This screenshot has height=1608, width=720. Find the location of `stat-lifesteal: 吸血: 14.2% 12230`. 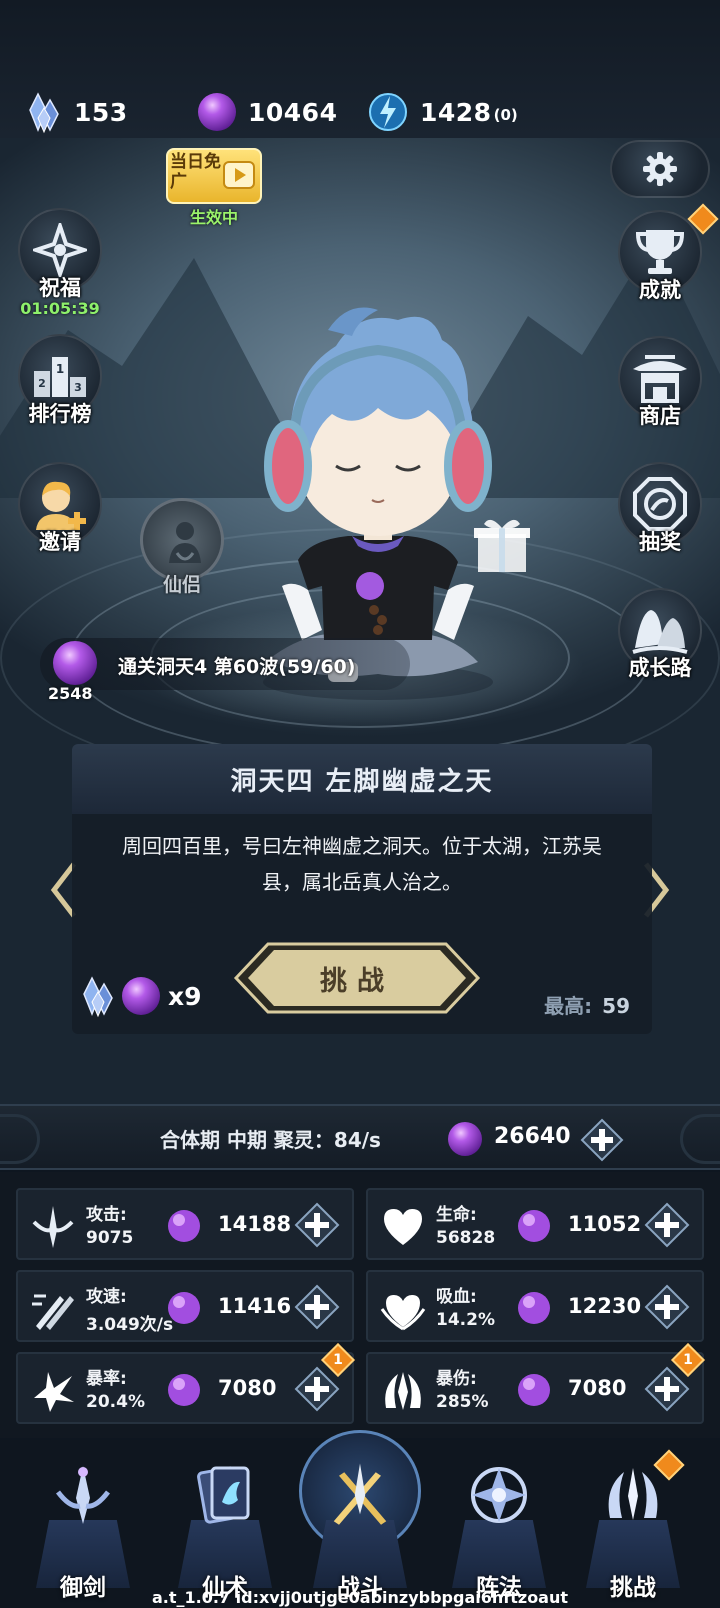

stat-lifesteal: 吸血: 14.2% 12230 is located at coordinates (535, 1306).